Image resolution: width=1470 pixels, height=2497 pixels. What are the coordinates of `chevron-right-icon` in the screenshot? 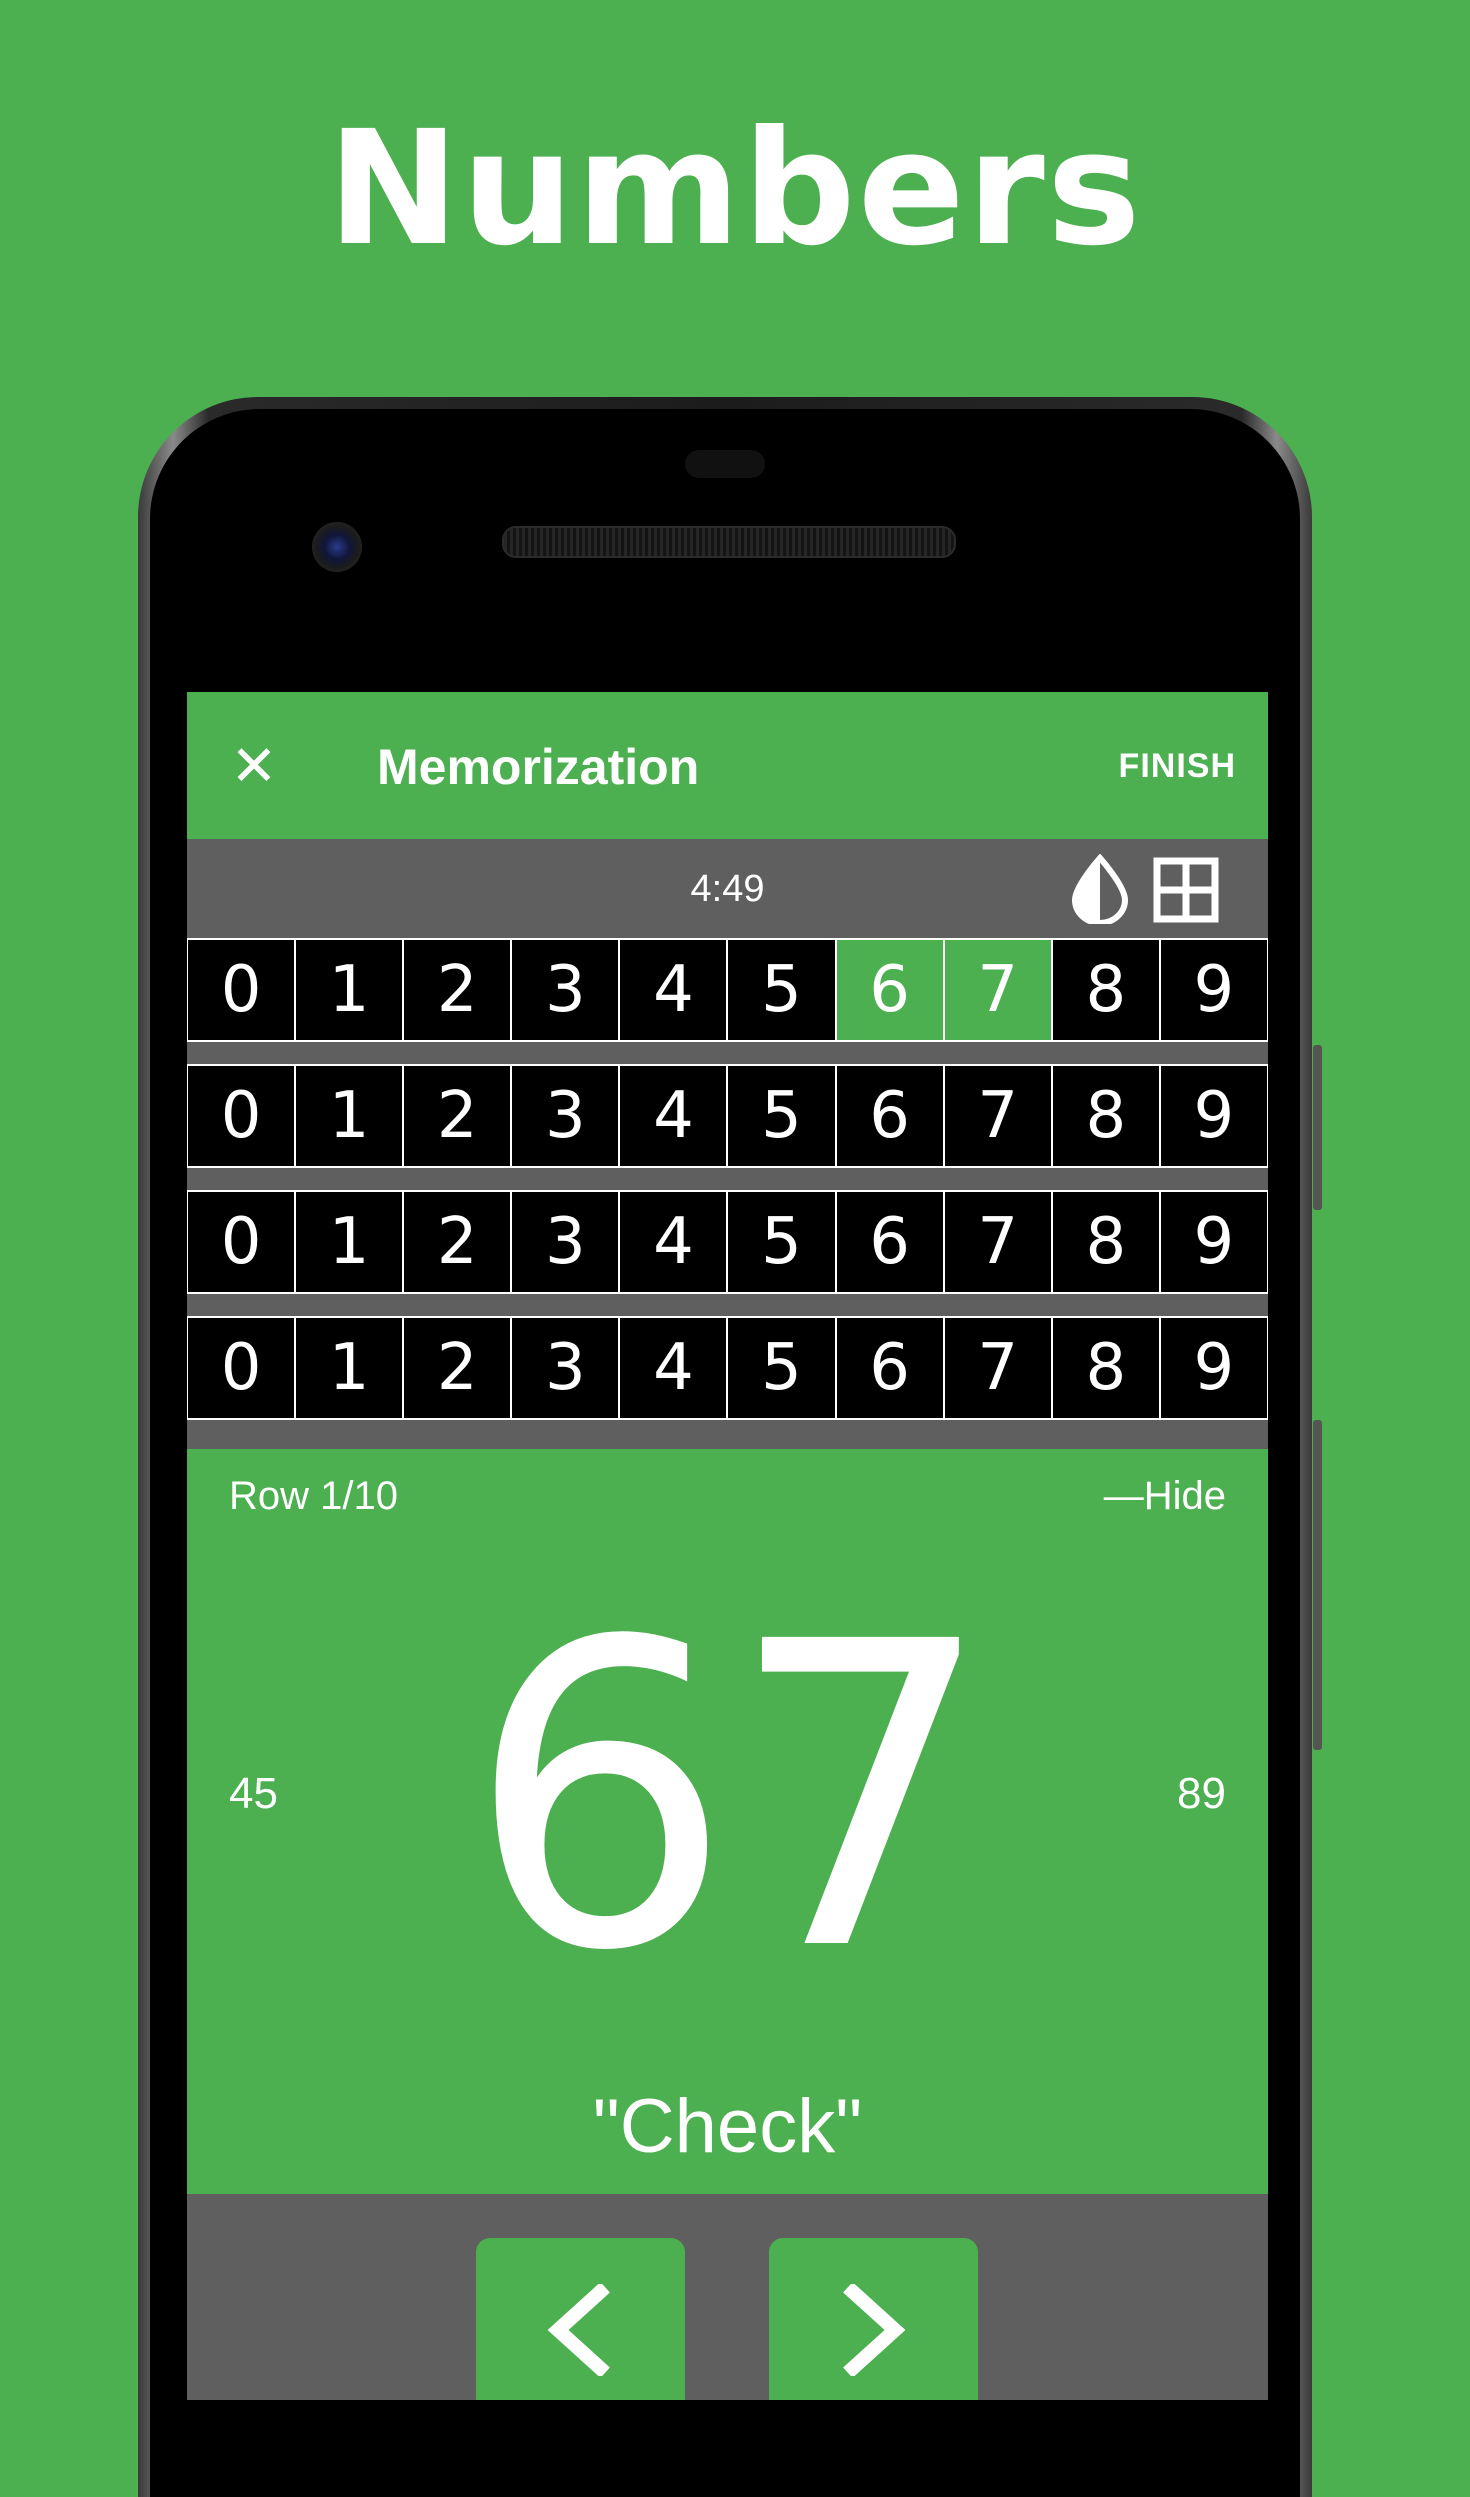 It's located at (874, 2330).